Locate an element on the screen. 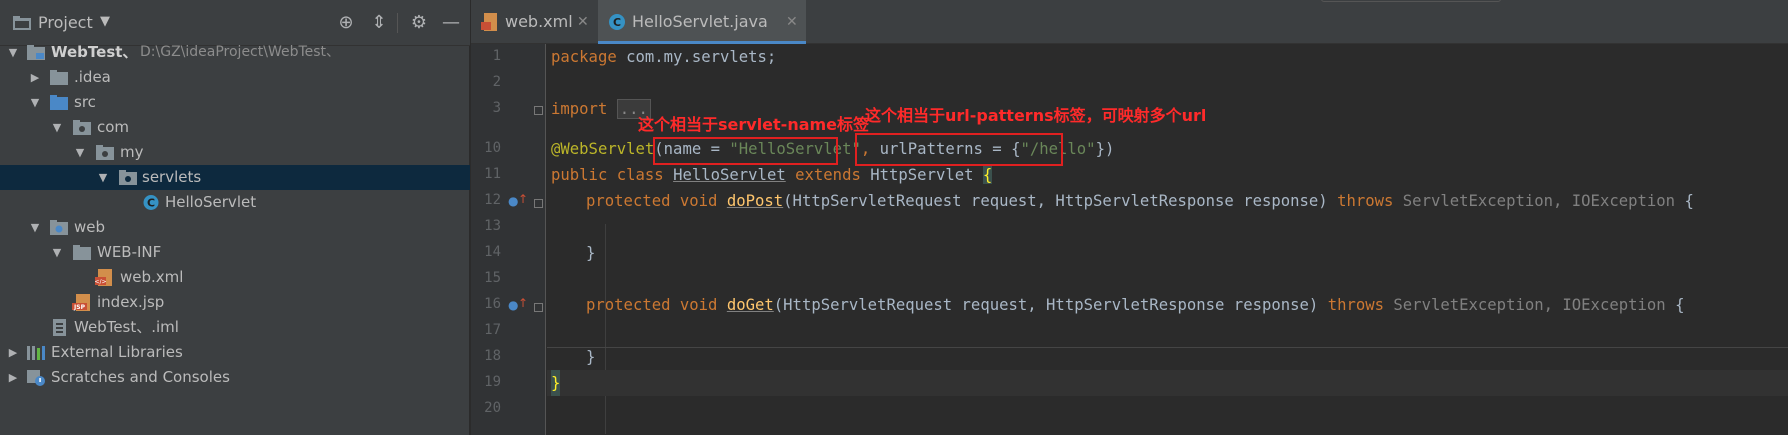 This screenshot has width=1788, height=435. tree-item-label: servlets is located at coordinates (172, 177).